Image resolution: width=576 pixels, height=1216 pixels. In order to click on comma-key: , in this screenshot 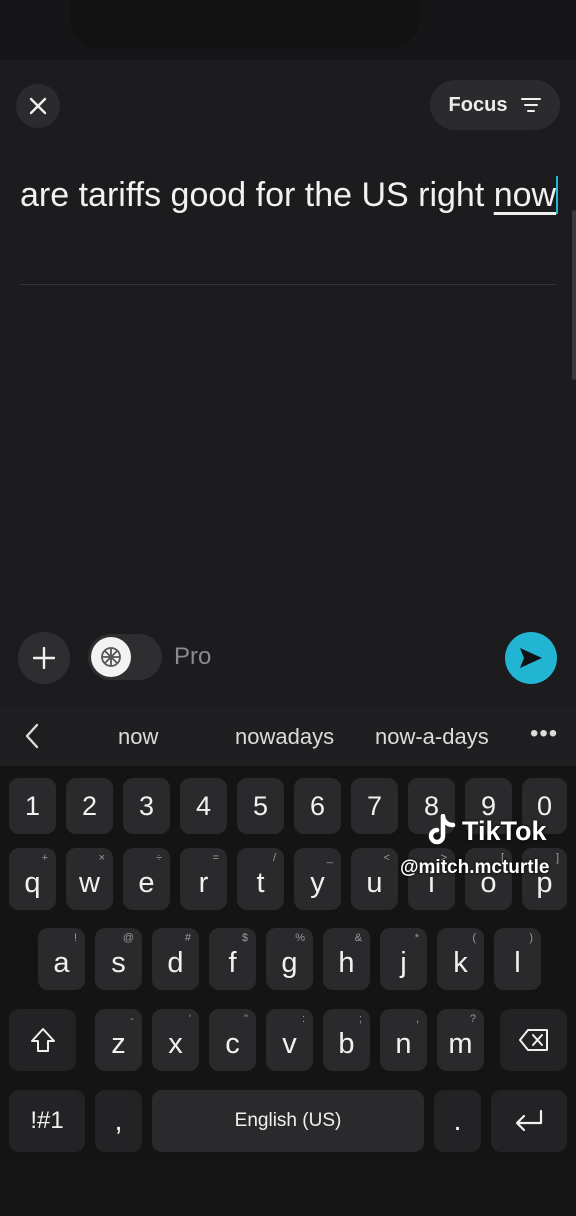, I will do `click(118, 1121)`.